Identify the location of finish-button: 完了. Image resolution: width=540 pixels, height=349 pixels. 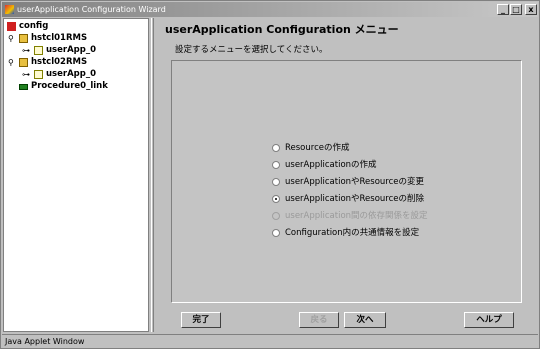
(201, 320).